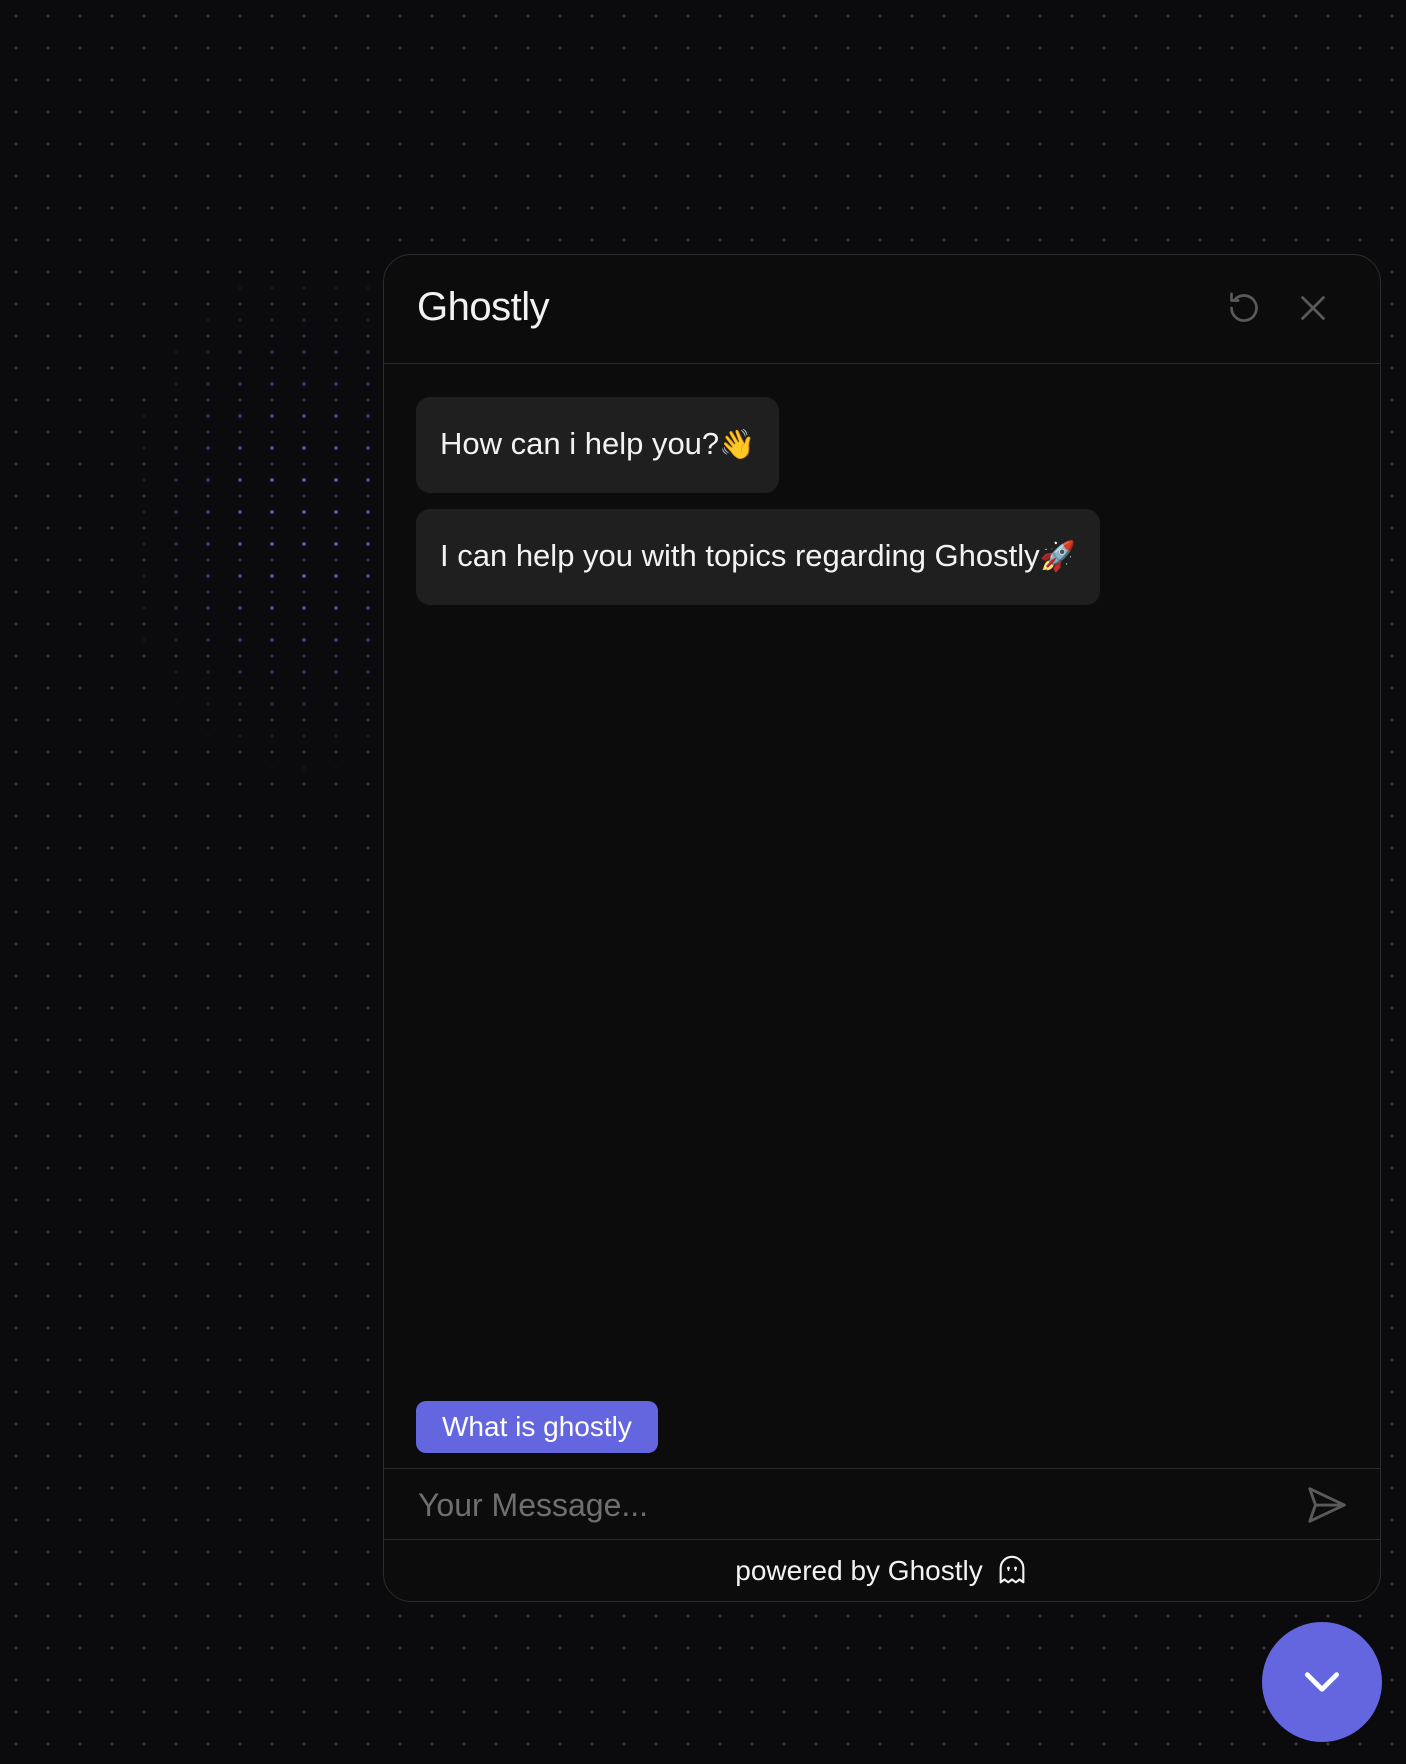 The height and width of the screenshot is (1764, 1406). What do you see at coordinates (190, 520) in the screenshot?
I see `dot-pattern-glow` at bounding box center [190, 520].